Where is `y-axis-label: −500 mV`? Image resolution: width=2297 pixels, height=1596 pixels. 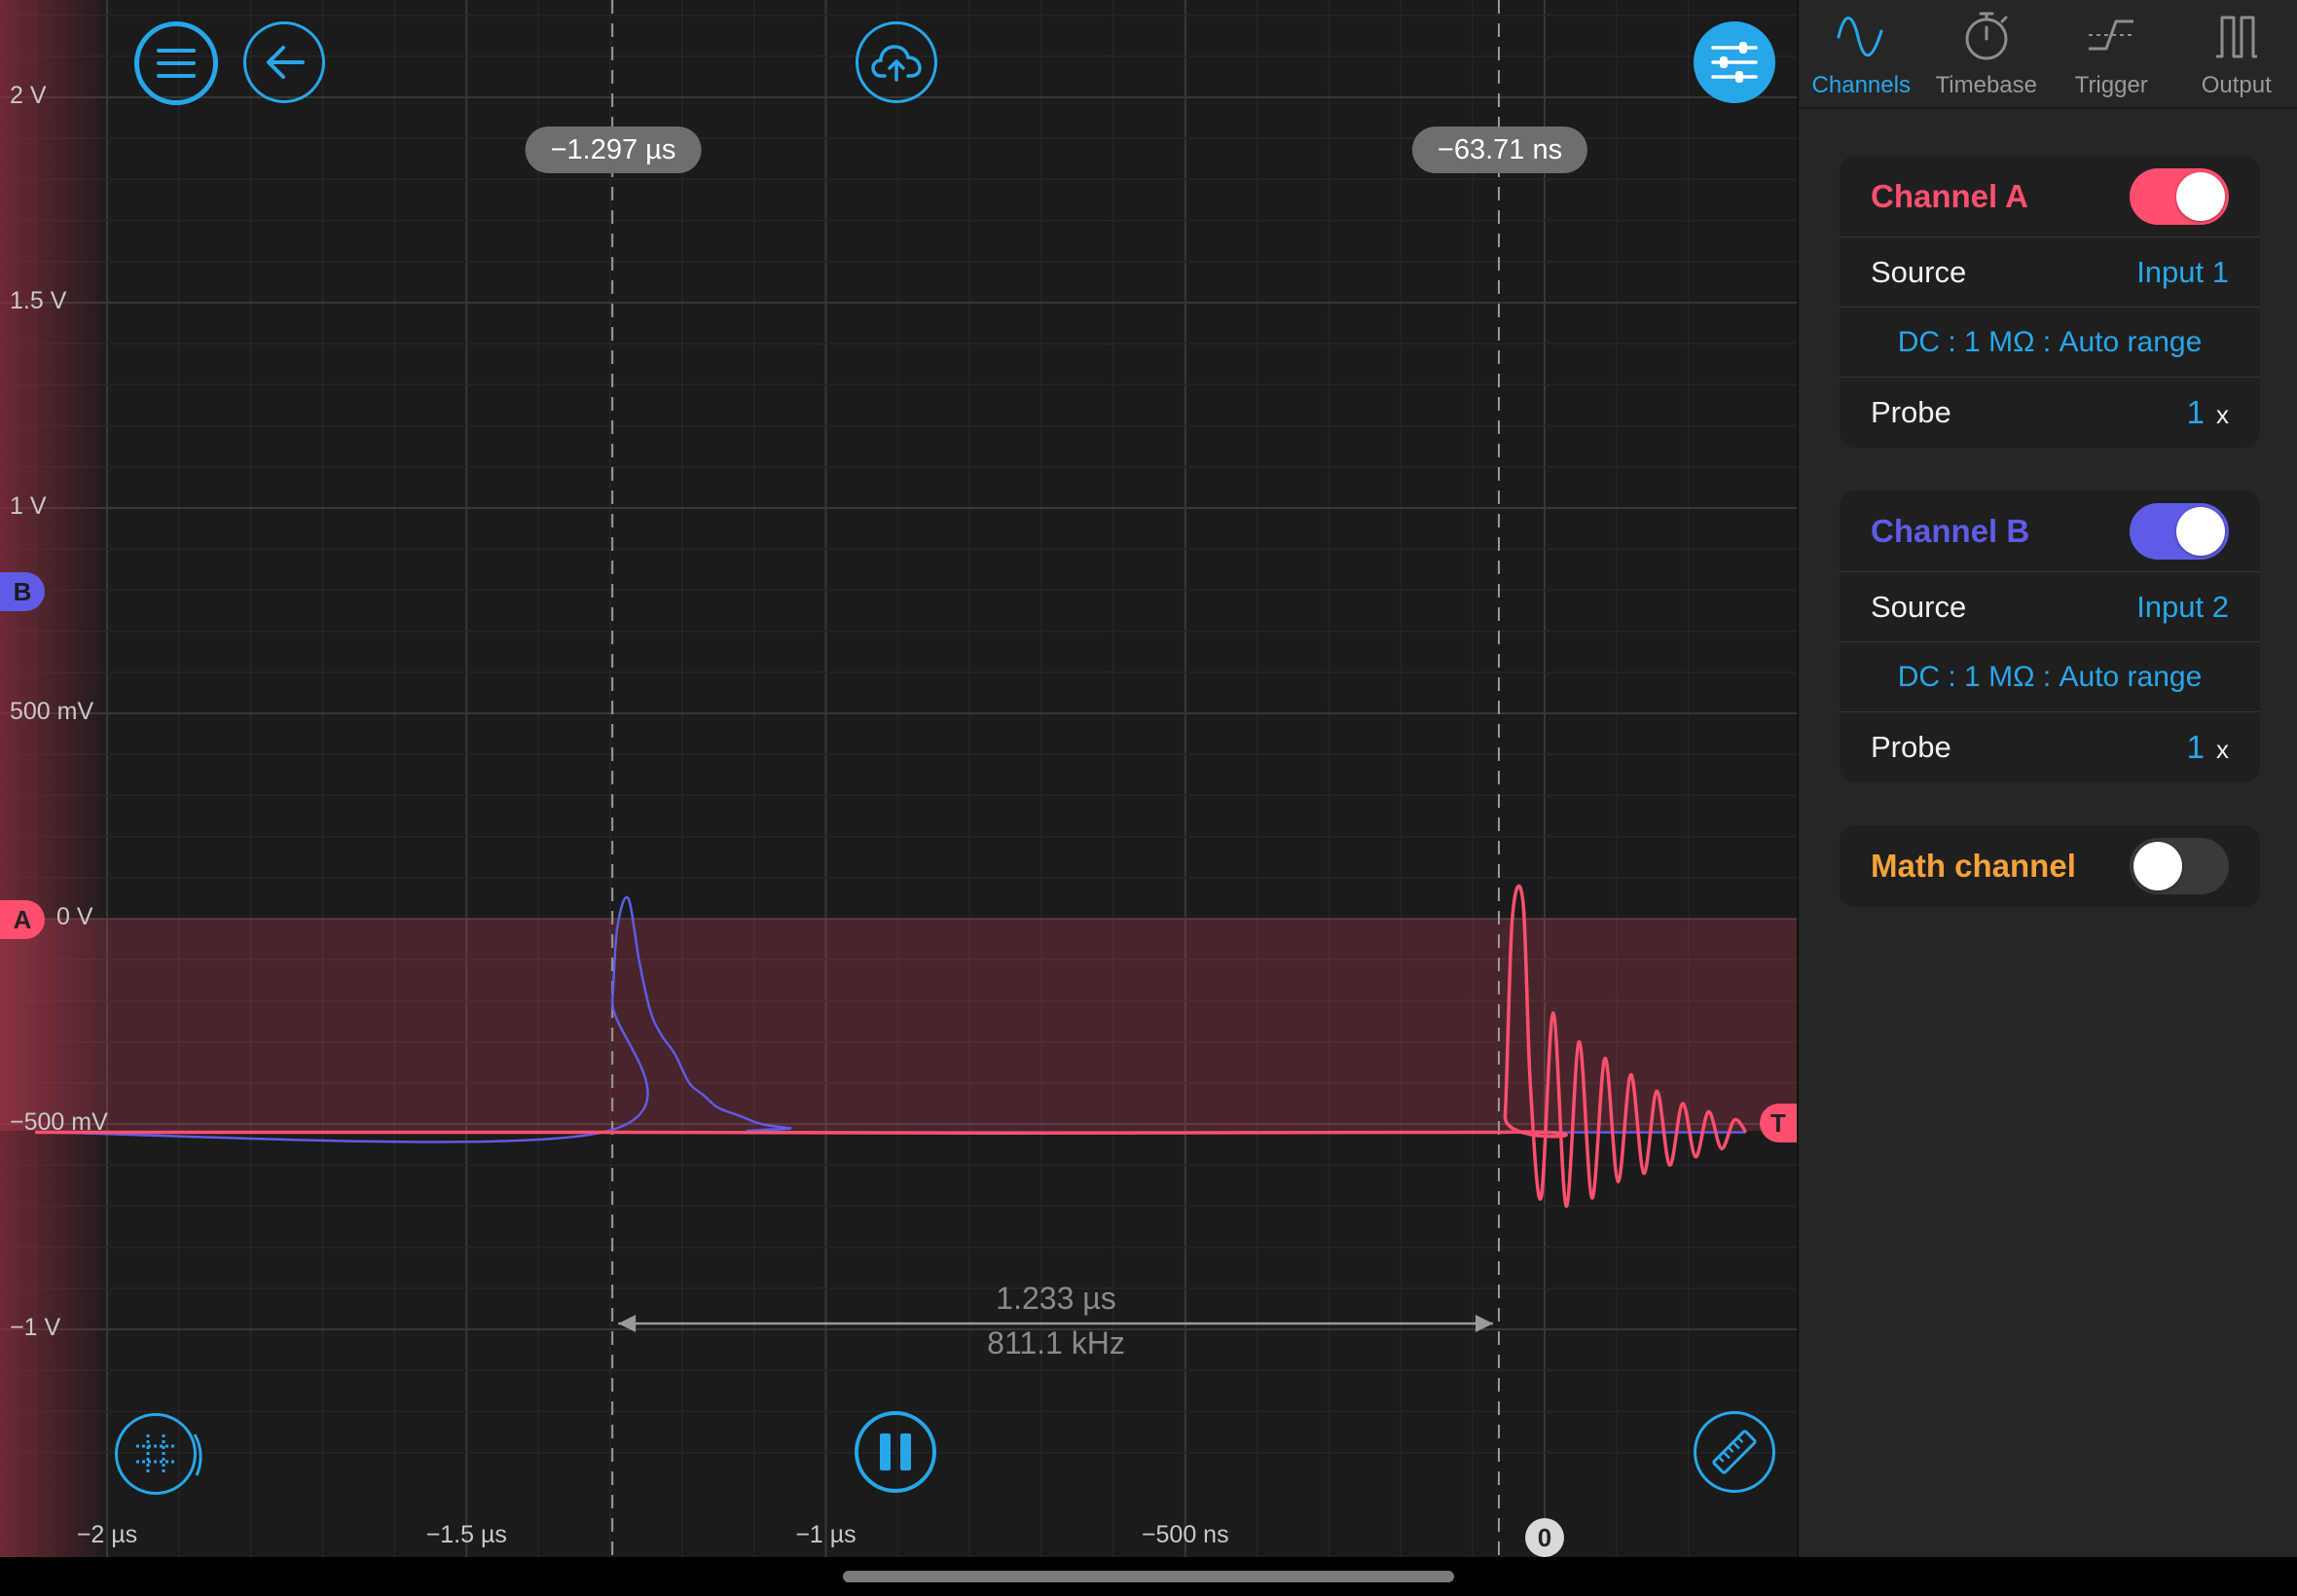 y-axis-label: −500 mV is located at coordinates (59, 1122).